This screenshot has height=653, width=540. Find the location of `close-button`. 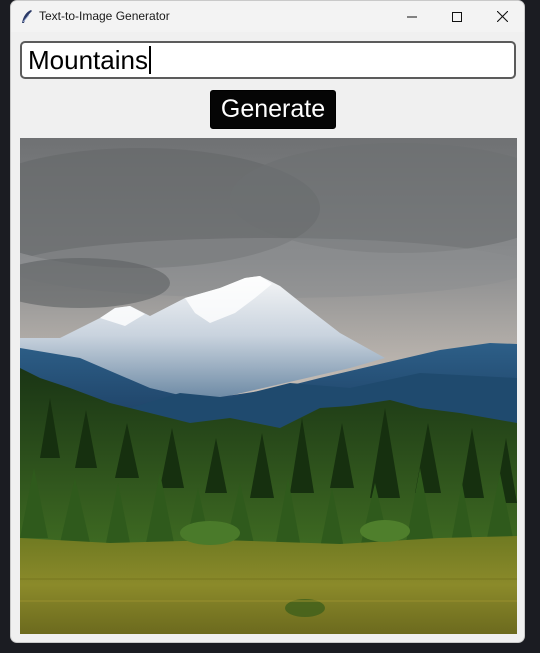

close-button is located at coordinates (502, 16).